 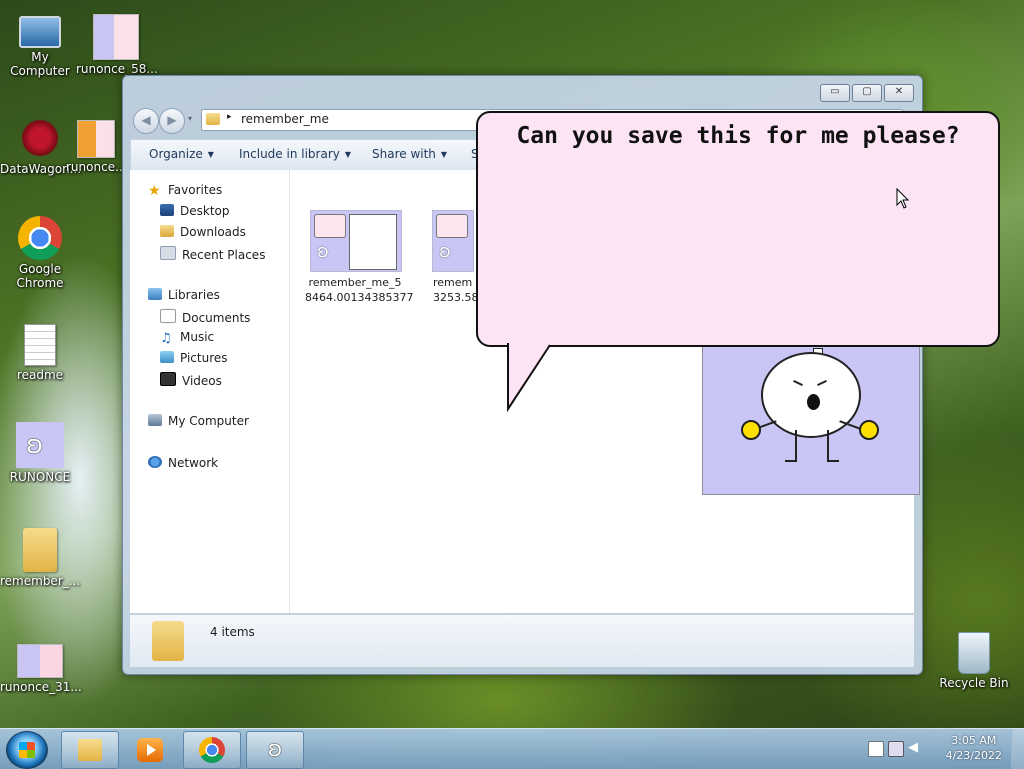 I want to click on nav-label: Videos, so click(x=202, y=381).